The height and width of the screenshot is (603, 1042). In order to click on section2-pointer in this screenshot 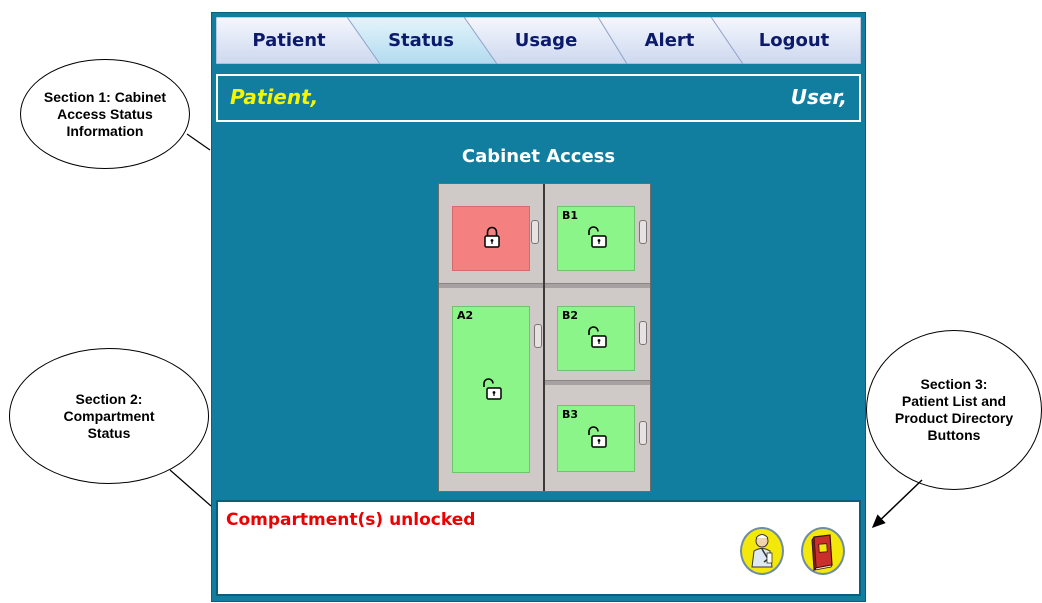, I will do `click(190, 488)`.